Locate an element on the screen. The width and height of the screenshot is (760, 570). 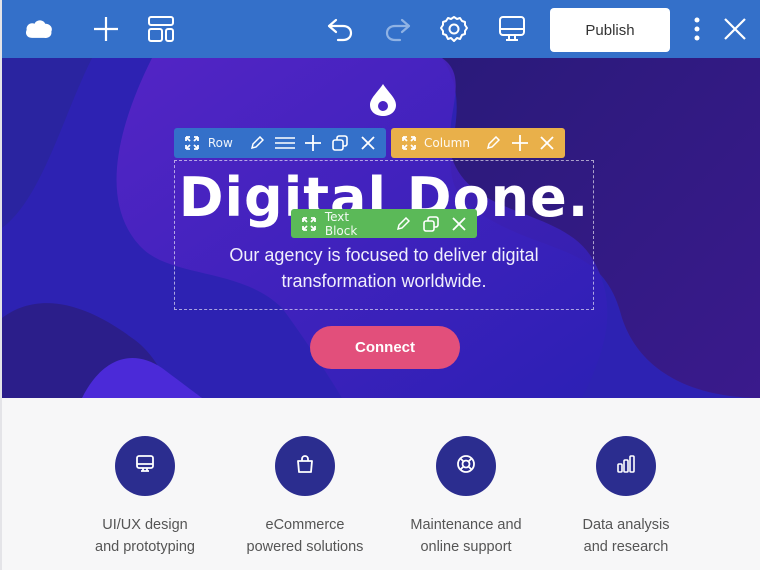
service-item: eCommerce powered solutions is located at coordinates (305, 497).